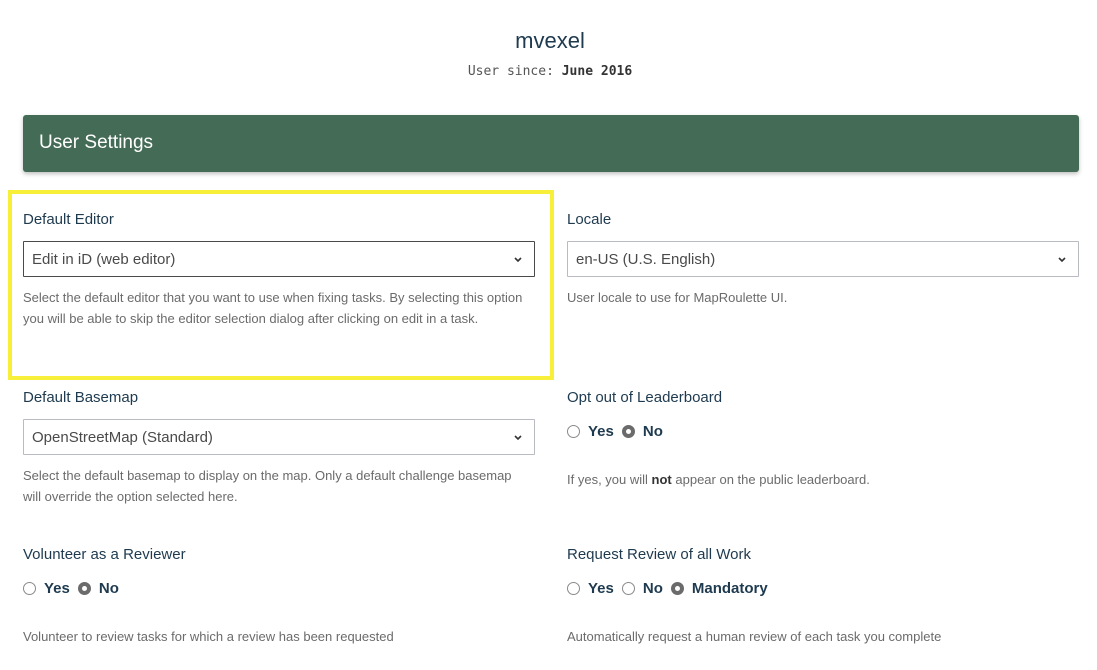 This screenshot has width=1097, height=670. What do you see at coordinates (573, 431) in the screenshot?
I see `leaderboard-yes-radio` at bounding box center [573, 431].